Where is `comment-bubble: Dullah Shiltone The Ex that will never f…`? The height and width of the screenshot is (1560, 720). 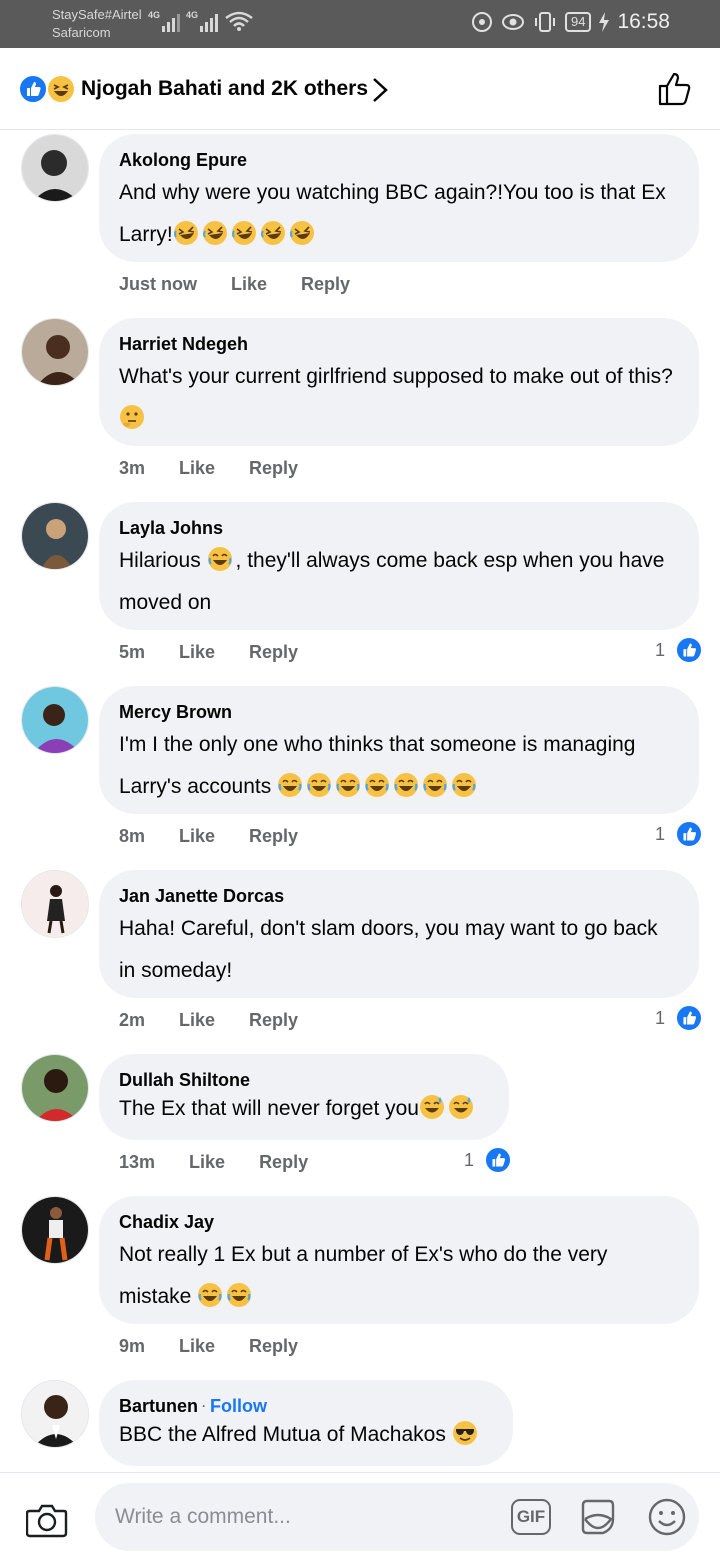
comment-bubble: Dullah Shiltone The Ex that will never f… is located at coordinates (304, 1097).